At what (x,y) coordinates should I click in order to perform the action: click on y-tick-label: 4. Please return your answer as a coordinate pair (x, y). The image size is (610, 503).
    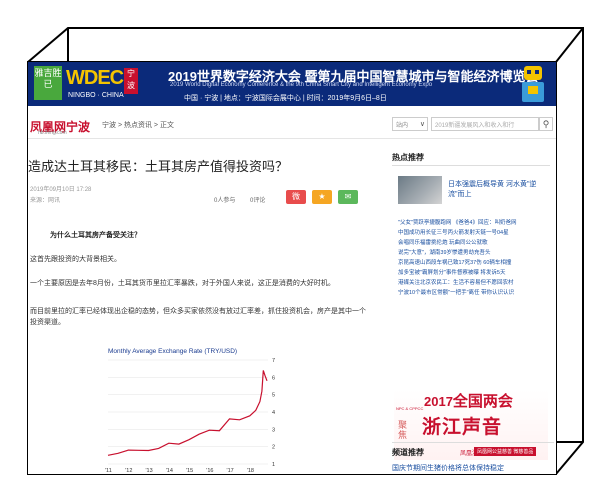
    Looking at the image, I should click on (273, 413).